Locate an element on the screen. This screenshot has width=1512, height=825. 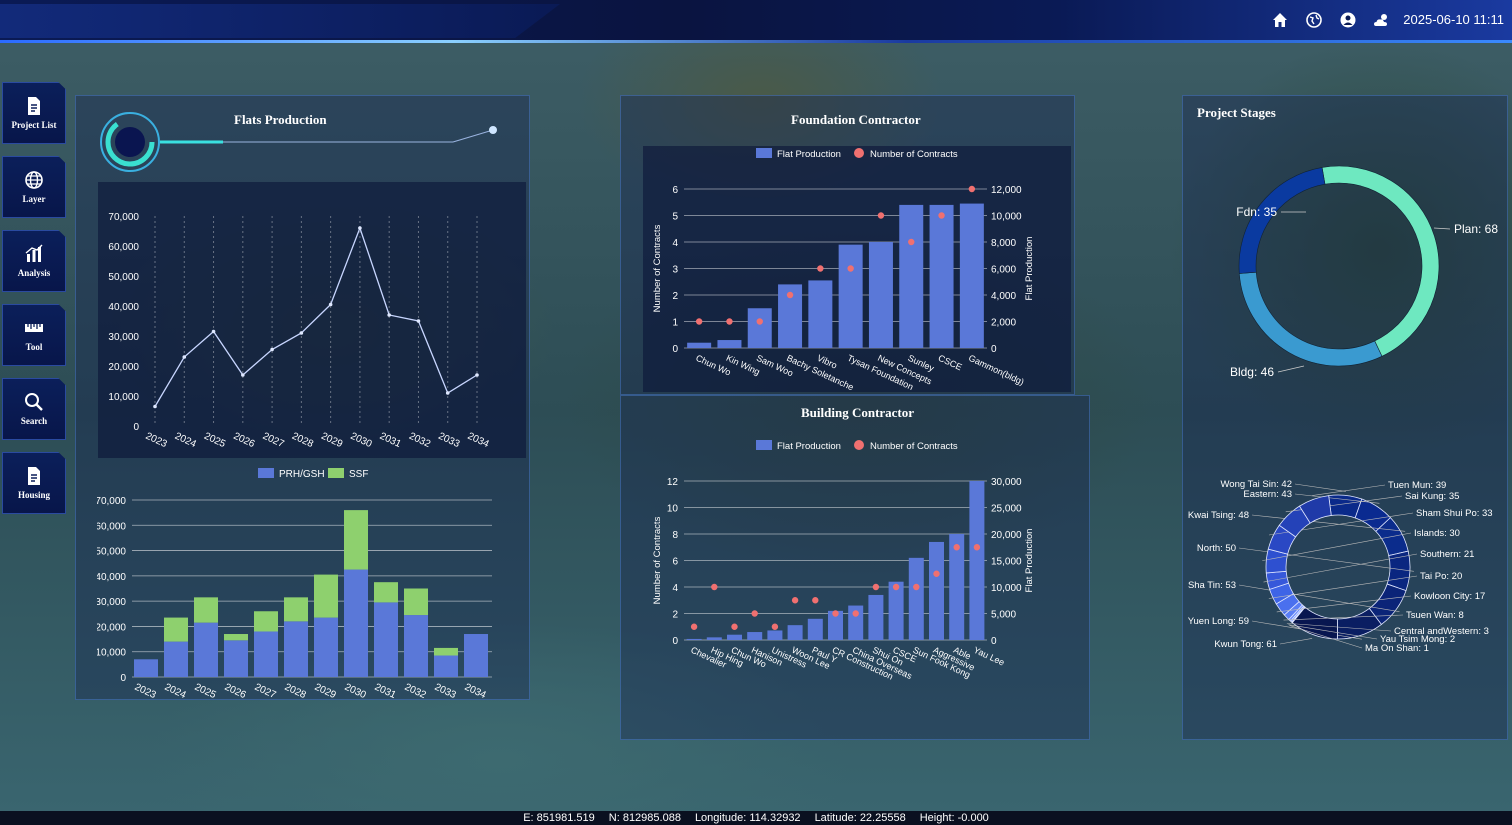
legend-label: Flat Production is located at coordinates (809, 446).